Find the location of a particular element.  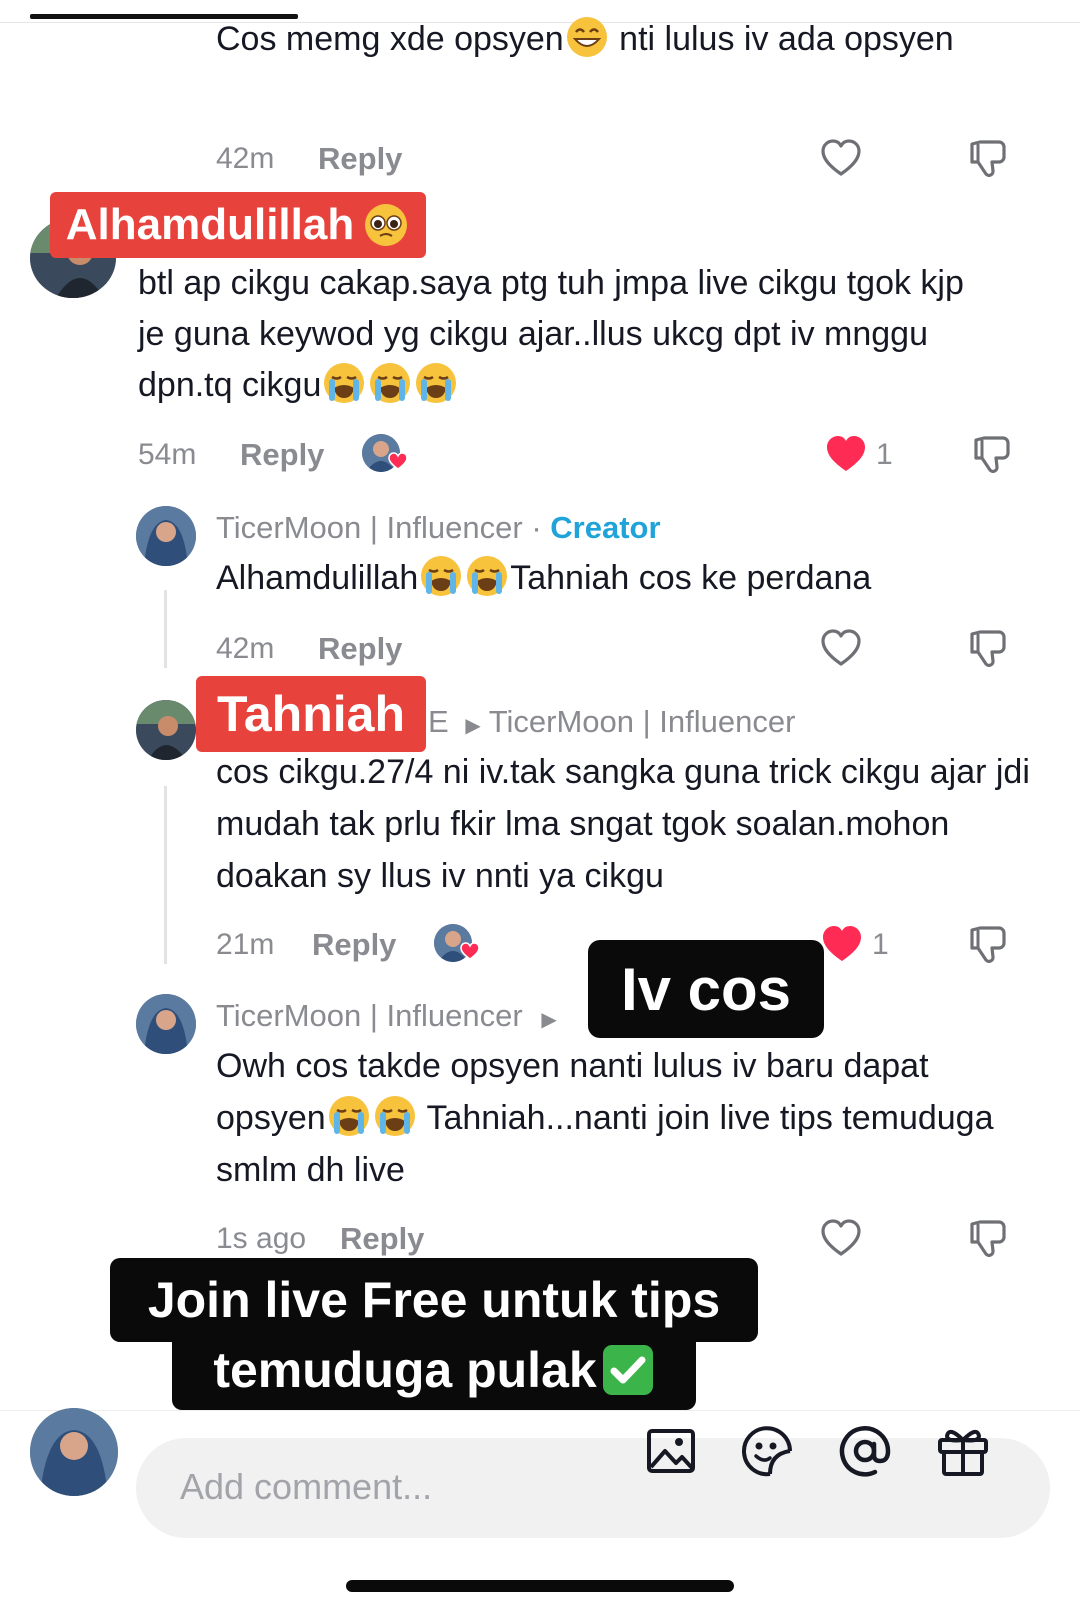

reply-header: TicerMoon | Influencer · Creator is located at coordinates (438, 528).